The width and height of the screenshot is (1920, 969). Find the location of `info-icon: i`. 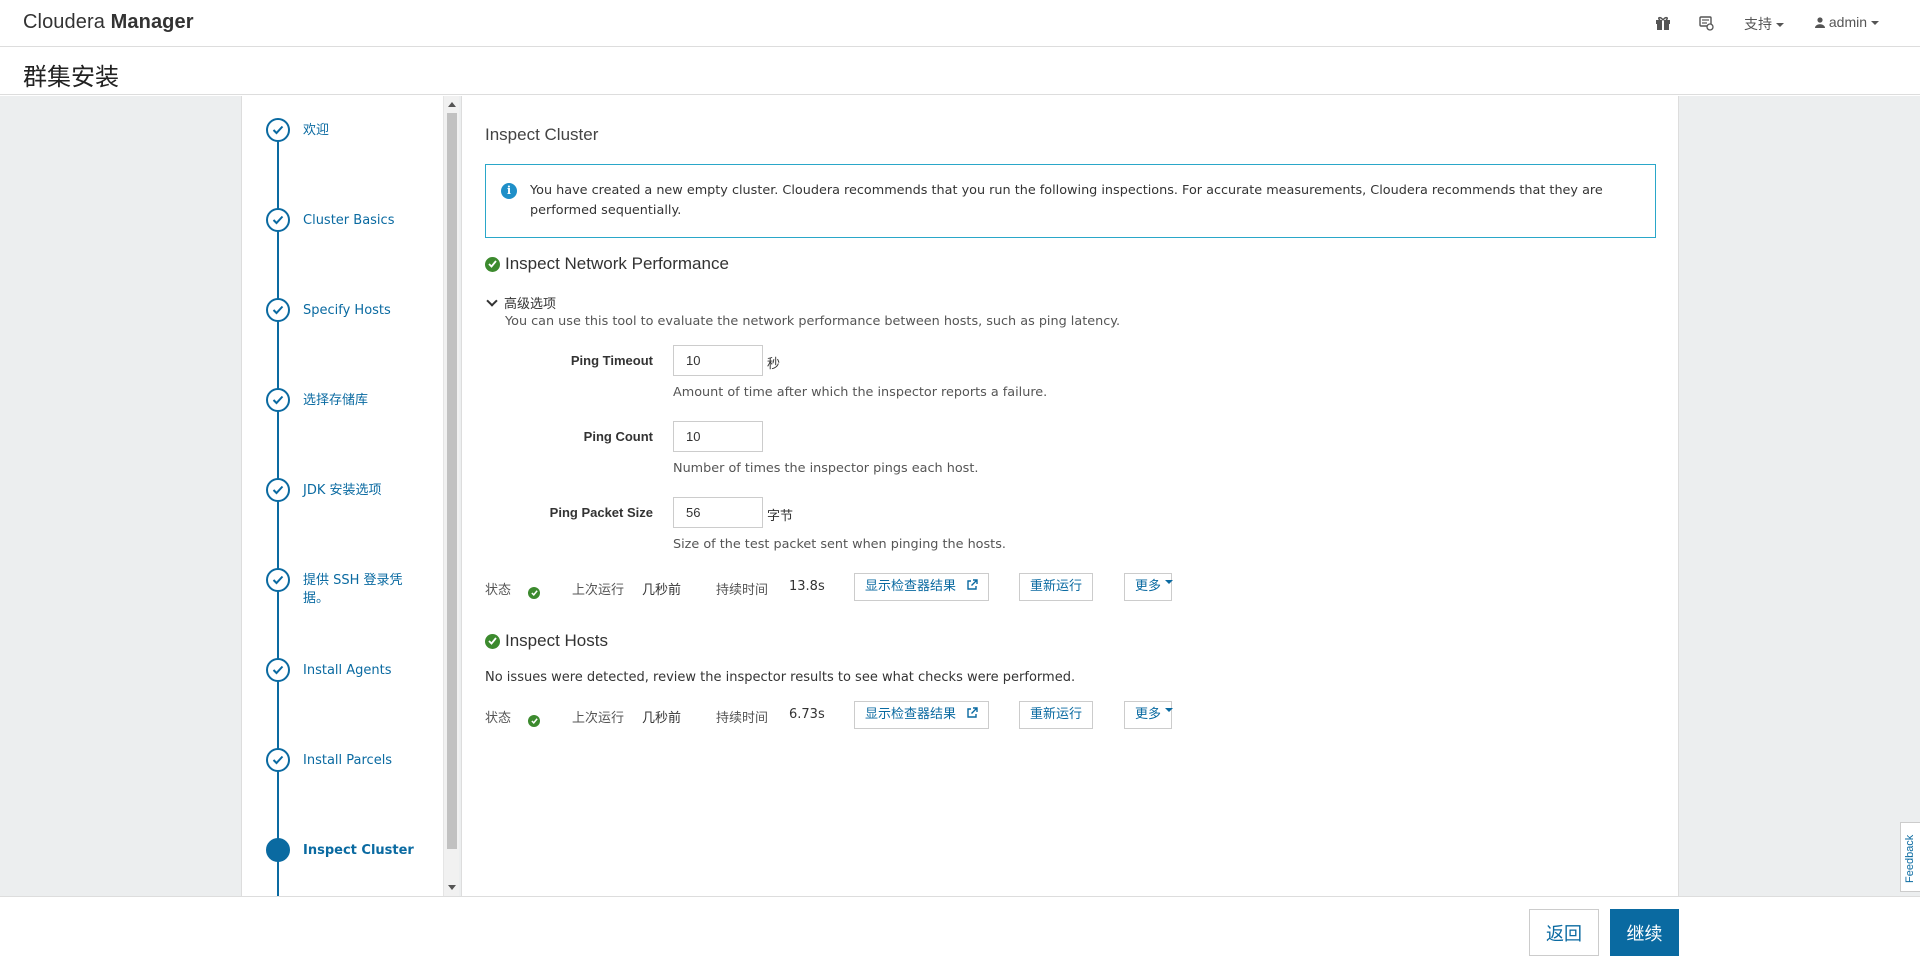

info-icon: i is located at coordinates (509, 191).